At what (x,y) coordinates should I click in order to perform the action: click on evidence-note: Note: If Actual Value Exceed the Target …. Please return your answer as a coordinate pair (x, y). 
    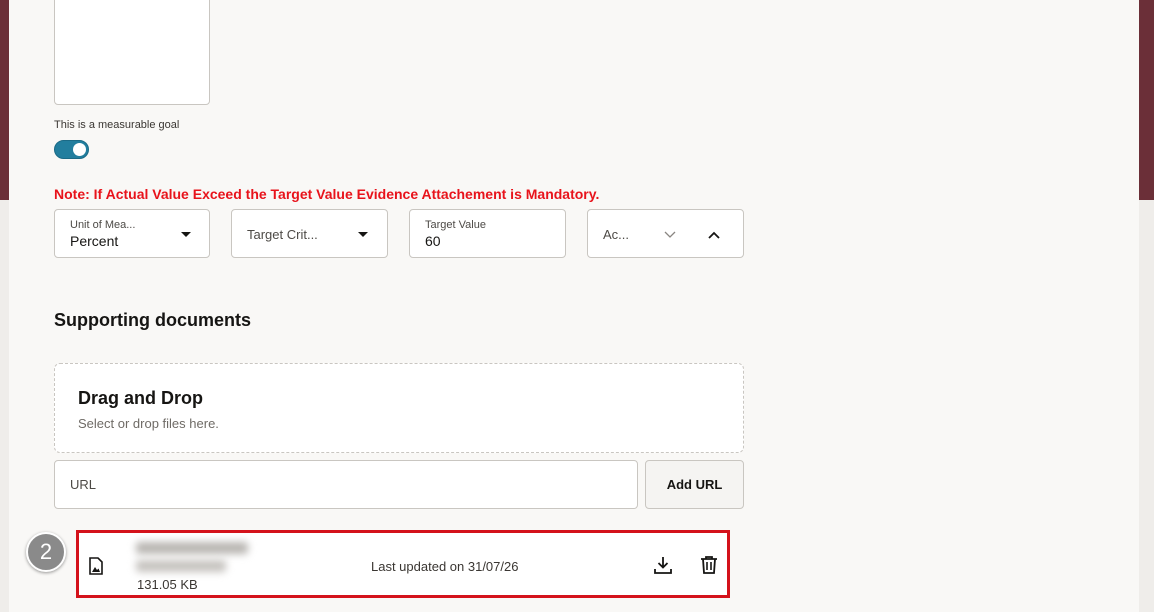
    Looking at the image, I should click on (327, 194).